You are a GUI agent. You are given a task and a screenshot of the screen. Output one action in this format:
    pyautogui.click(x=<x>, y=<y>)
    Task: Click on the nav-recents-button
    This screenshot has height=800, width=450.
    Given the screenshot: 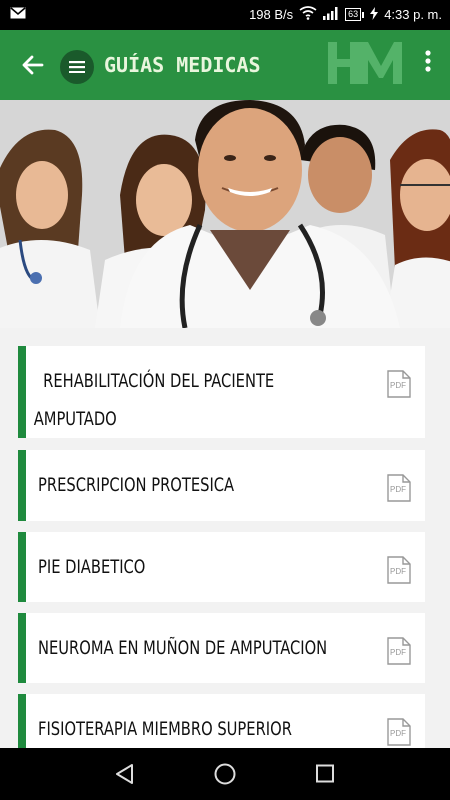 What is the action you would take?
    pyautogui.click(x=325, y=774)
    